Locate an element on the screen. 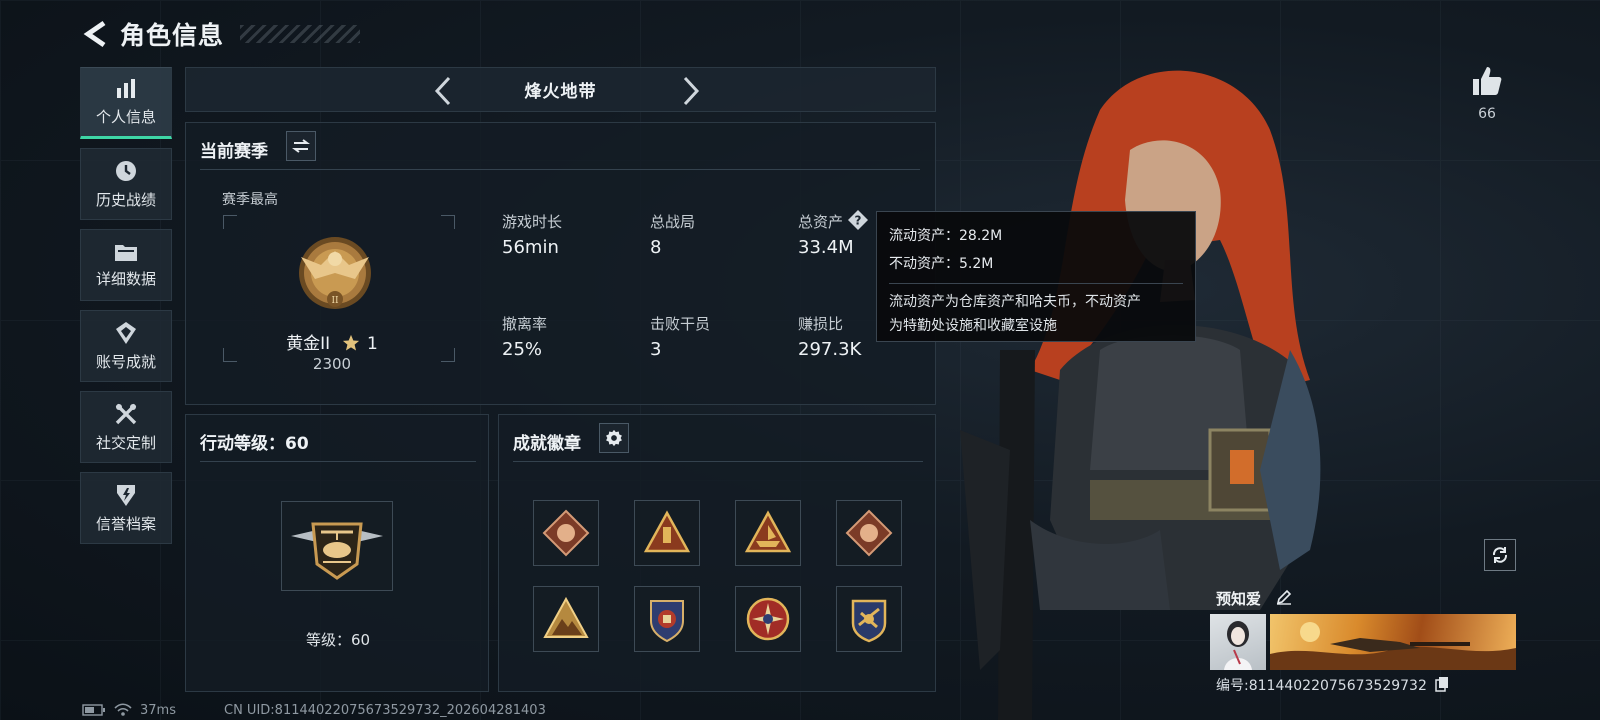  folder-icon is located at coordinates (126, 252).